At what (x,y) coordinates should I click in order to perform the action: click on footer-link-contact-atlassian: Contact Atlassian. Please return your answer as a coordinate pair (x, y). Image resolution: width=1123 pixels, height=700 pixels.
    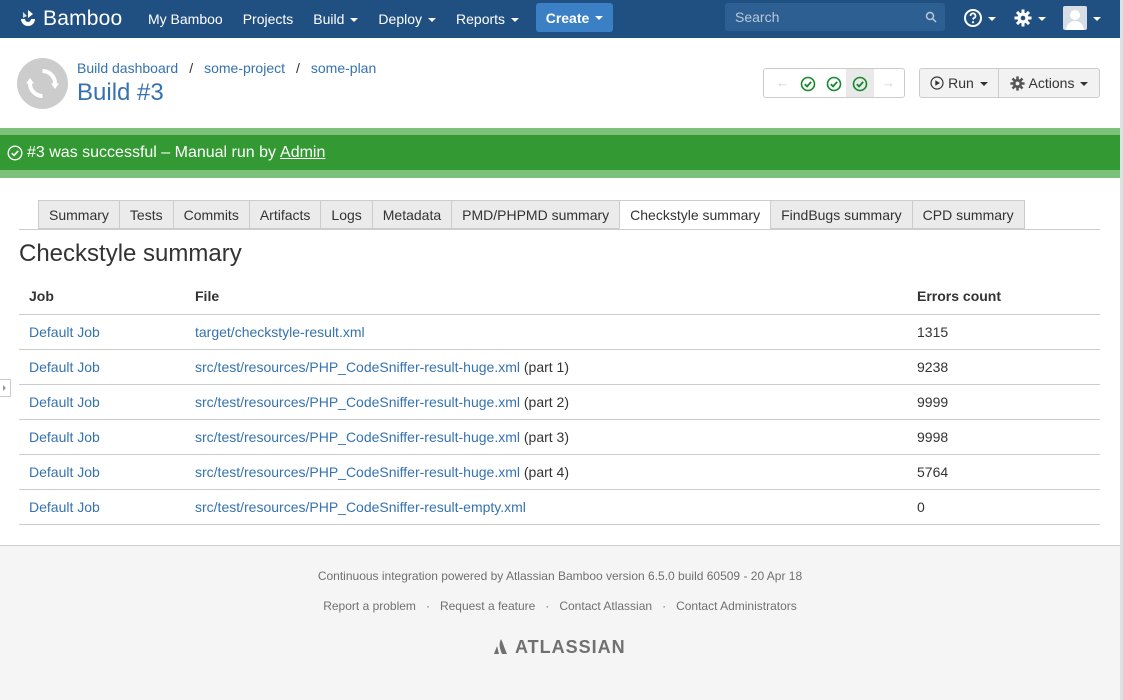
    Looking at the image, I should click on (605, 606).